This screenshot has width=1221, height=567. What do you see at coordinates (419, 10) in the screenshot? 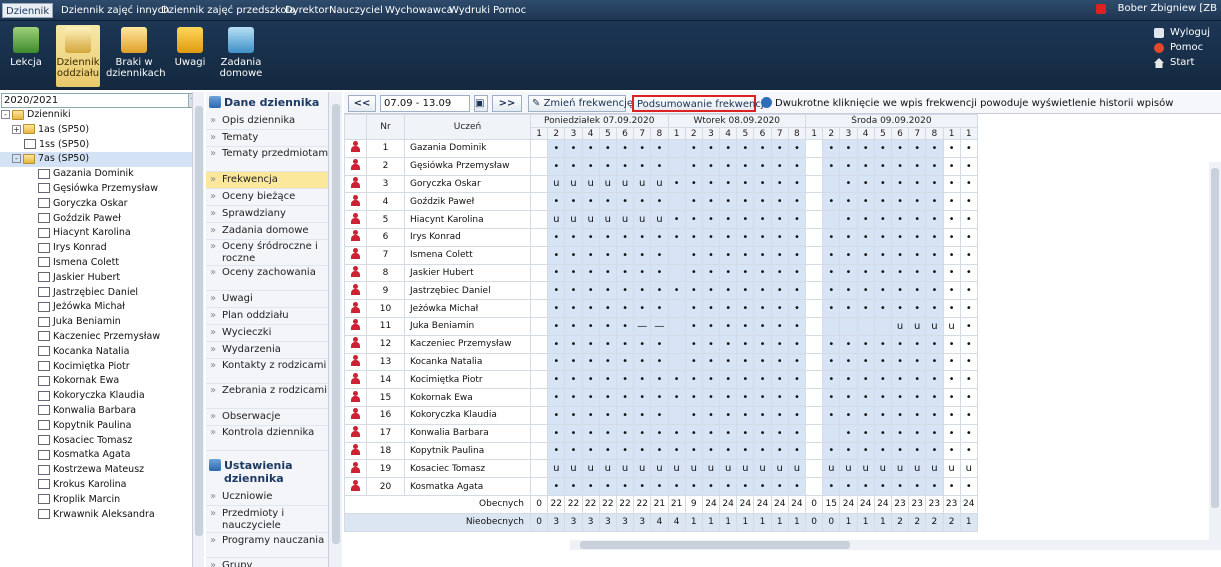
I see `menu-wychowawca: Wychowawca` at bounding box center [419, 10].